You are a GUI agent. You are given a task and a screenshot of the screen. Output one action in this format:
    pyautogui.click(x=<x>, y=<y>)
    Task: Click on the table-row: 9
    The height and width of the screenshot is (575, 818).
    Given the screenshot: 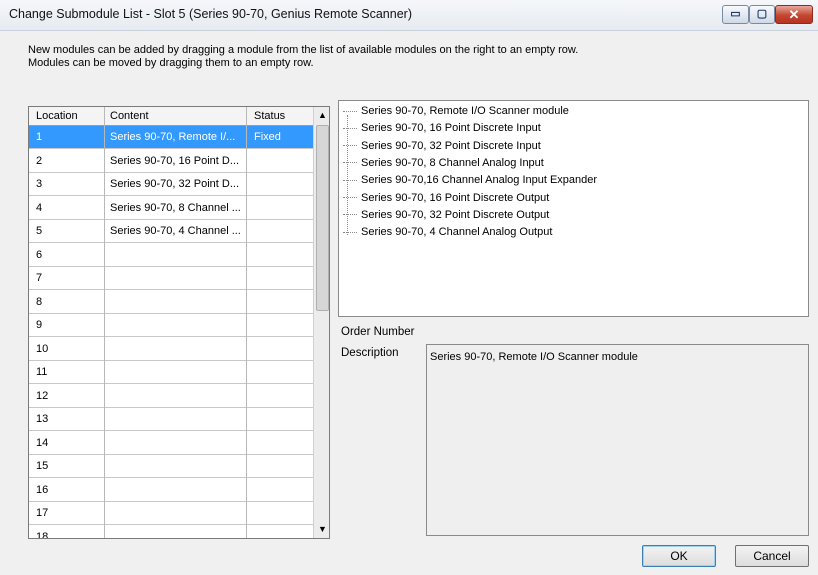 What is the action you would take?
    pyautogui.click(x=171, y=325)
    